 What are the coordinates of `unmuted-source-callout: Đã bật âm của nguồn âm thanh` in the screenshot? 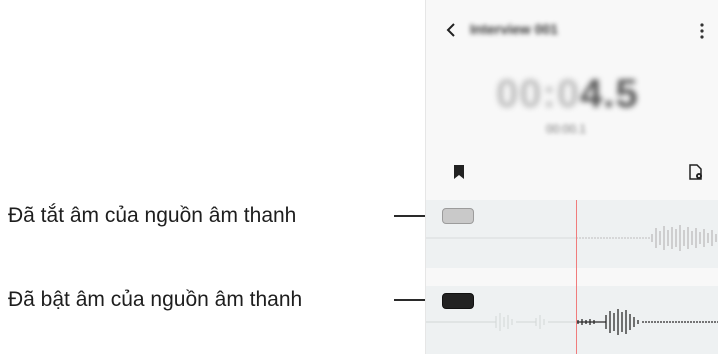 It's located at (155, 299).